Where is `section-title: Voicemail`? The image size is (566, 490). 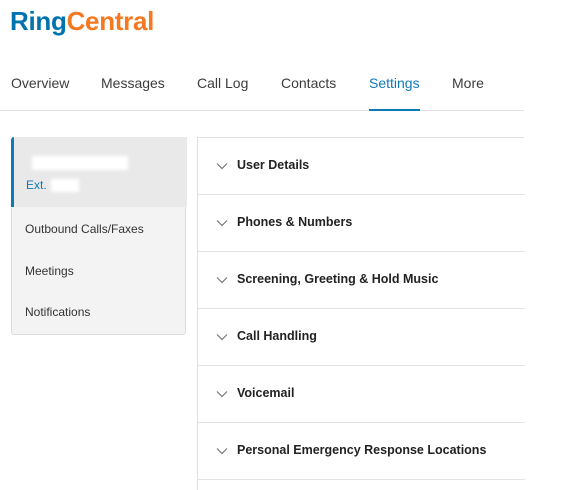 section-title: Voicemail is located at coordinates (266, 393).